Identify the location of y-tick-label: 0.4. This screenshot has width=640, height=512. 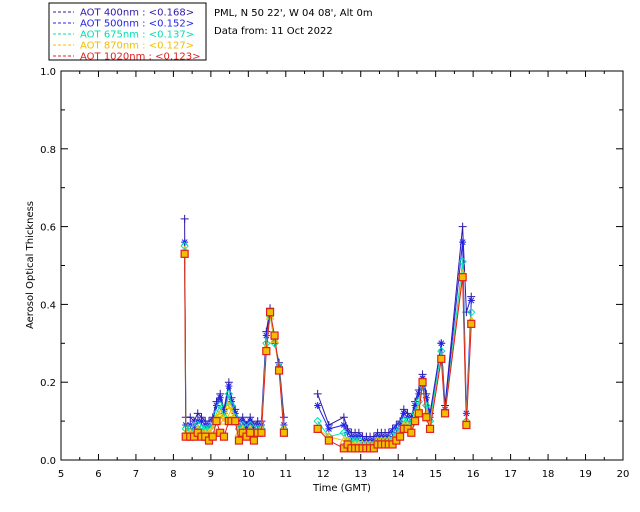
(48, 305).